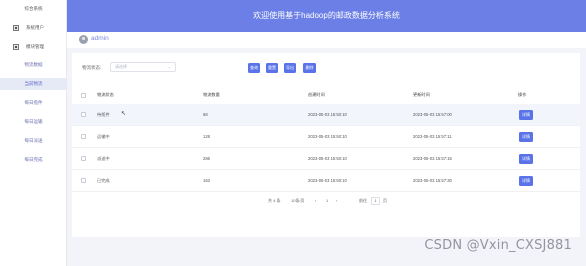 This screenshot has width=586, height=266. I want to click on username: admin, so click(100, 38).